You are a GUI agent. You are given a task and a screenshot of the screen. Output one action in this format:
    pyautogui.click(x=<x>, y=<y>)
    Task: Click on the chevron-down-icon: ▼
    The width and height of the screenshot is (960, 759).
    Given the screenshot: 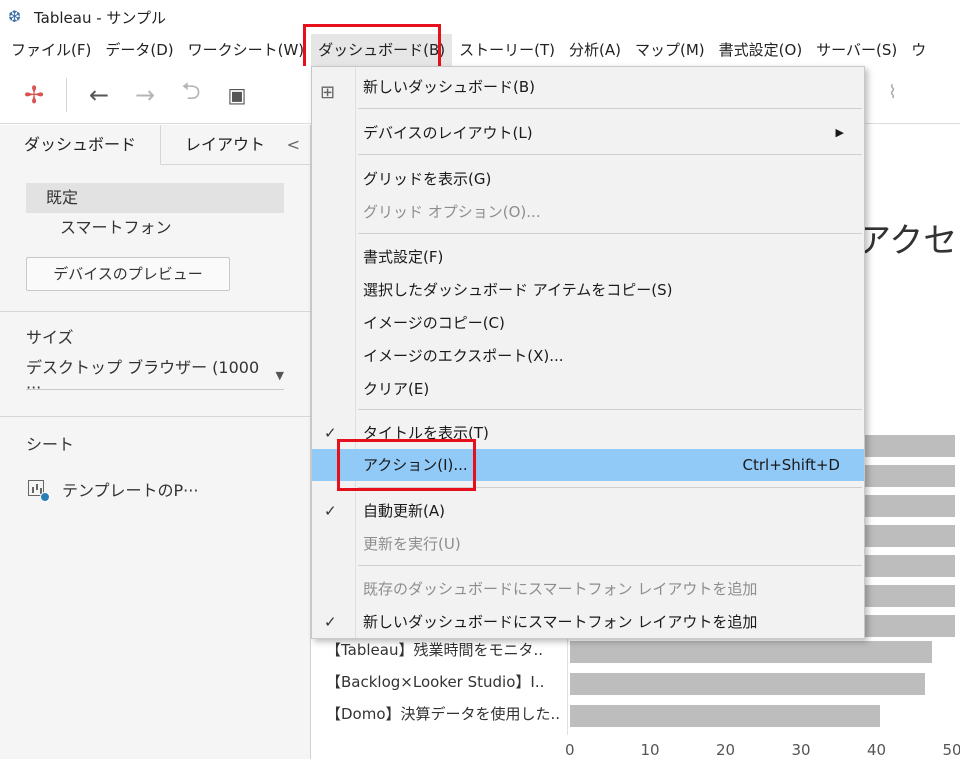 What is the action you would take?
    pyautogui.click(x=279, y=375)
    